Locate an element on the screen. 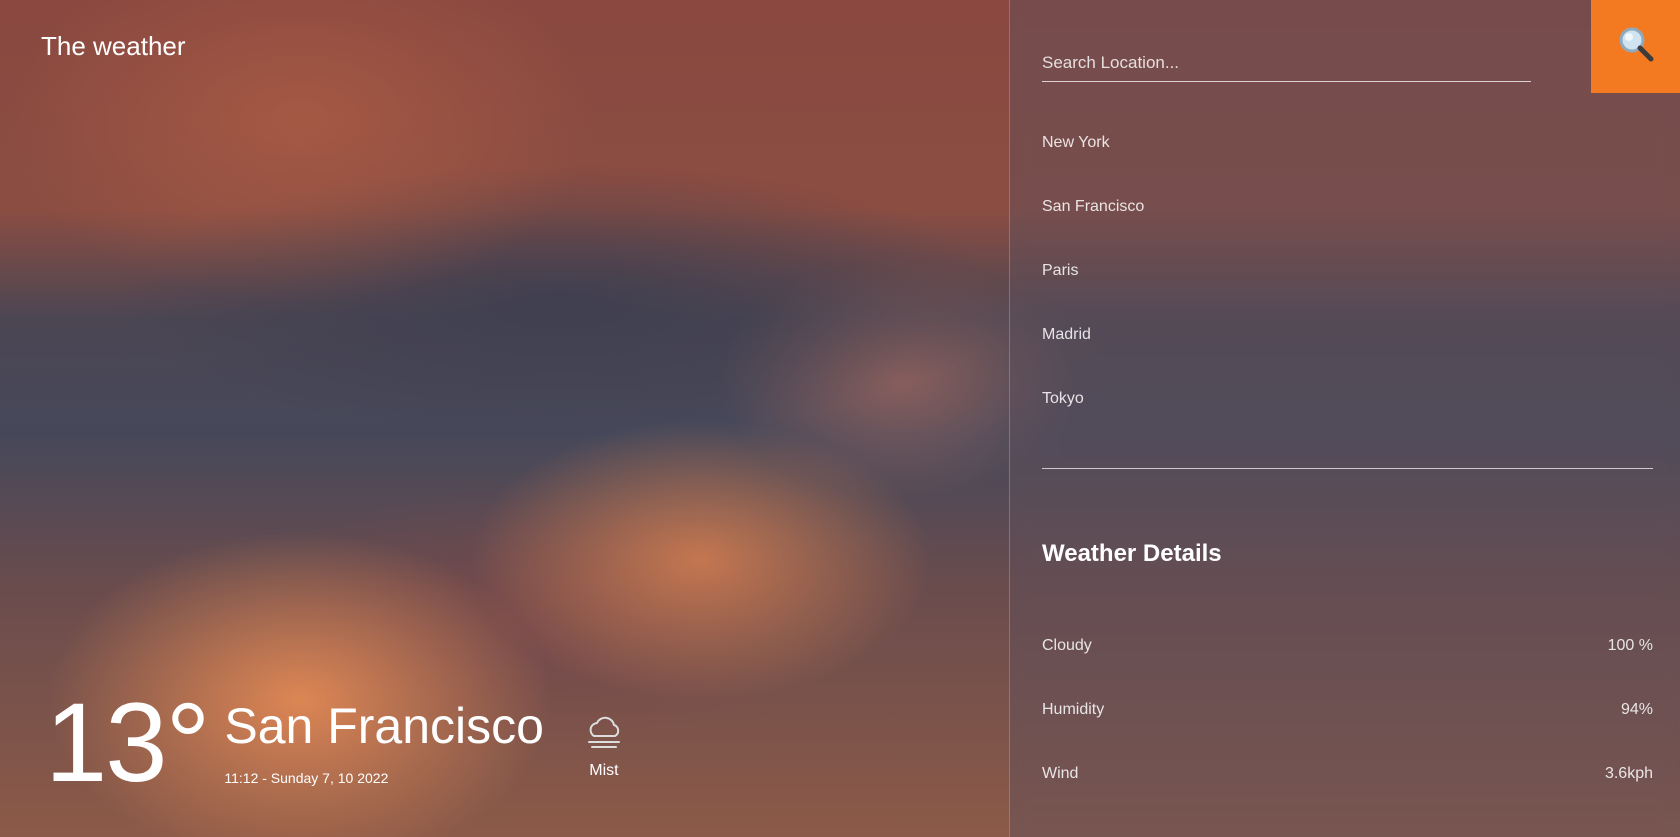 This screenshot has width=1680, height=837. location-item: Tokyo is located at coordinates (1347, 414).